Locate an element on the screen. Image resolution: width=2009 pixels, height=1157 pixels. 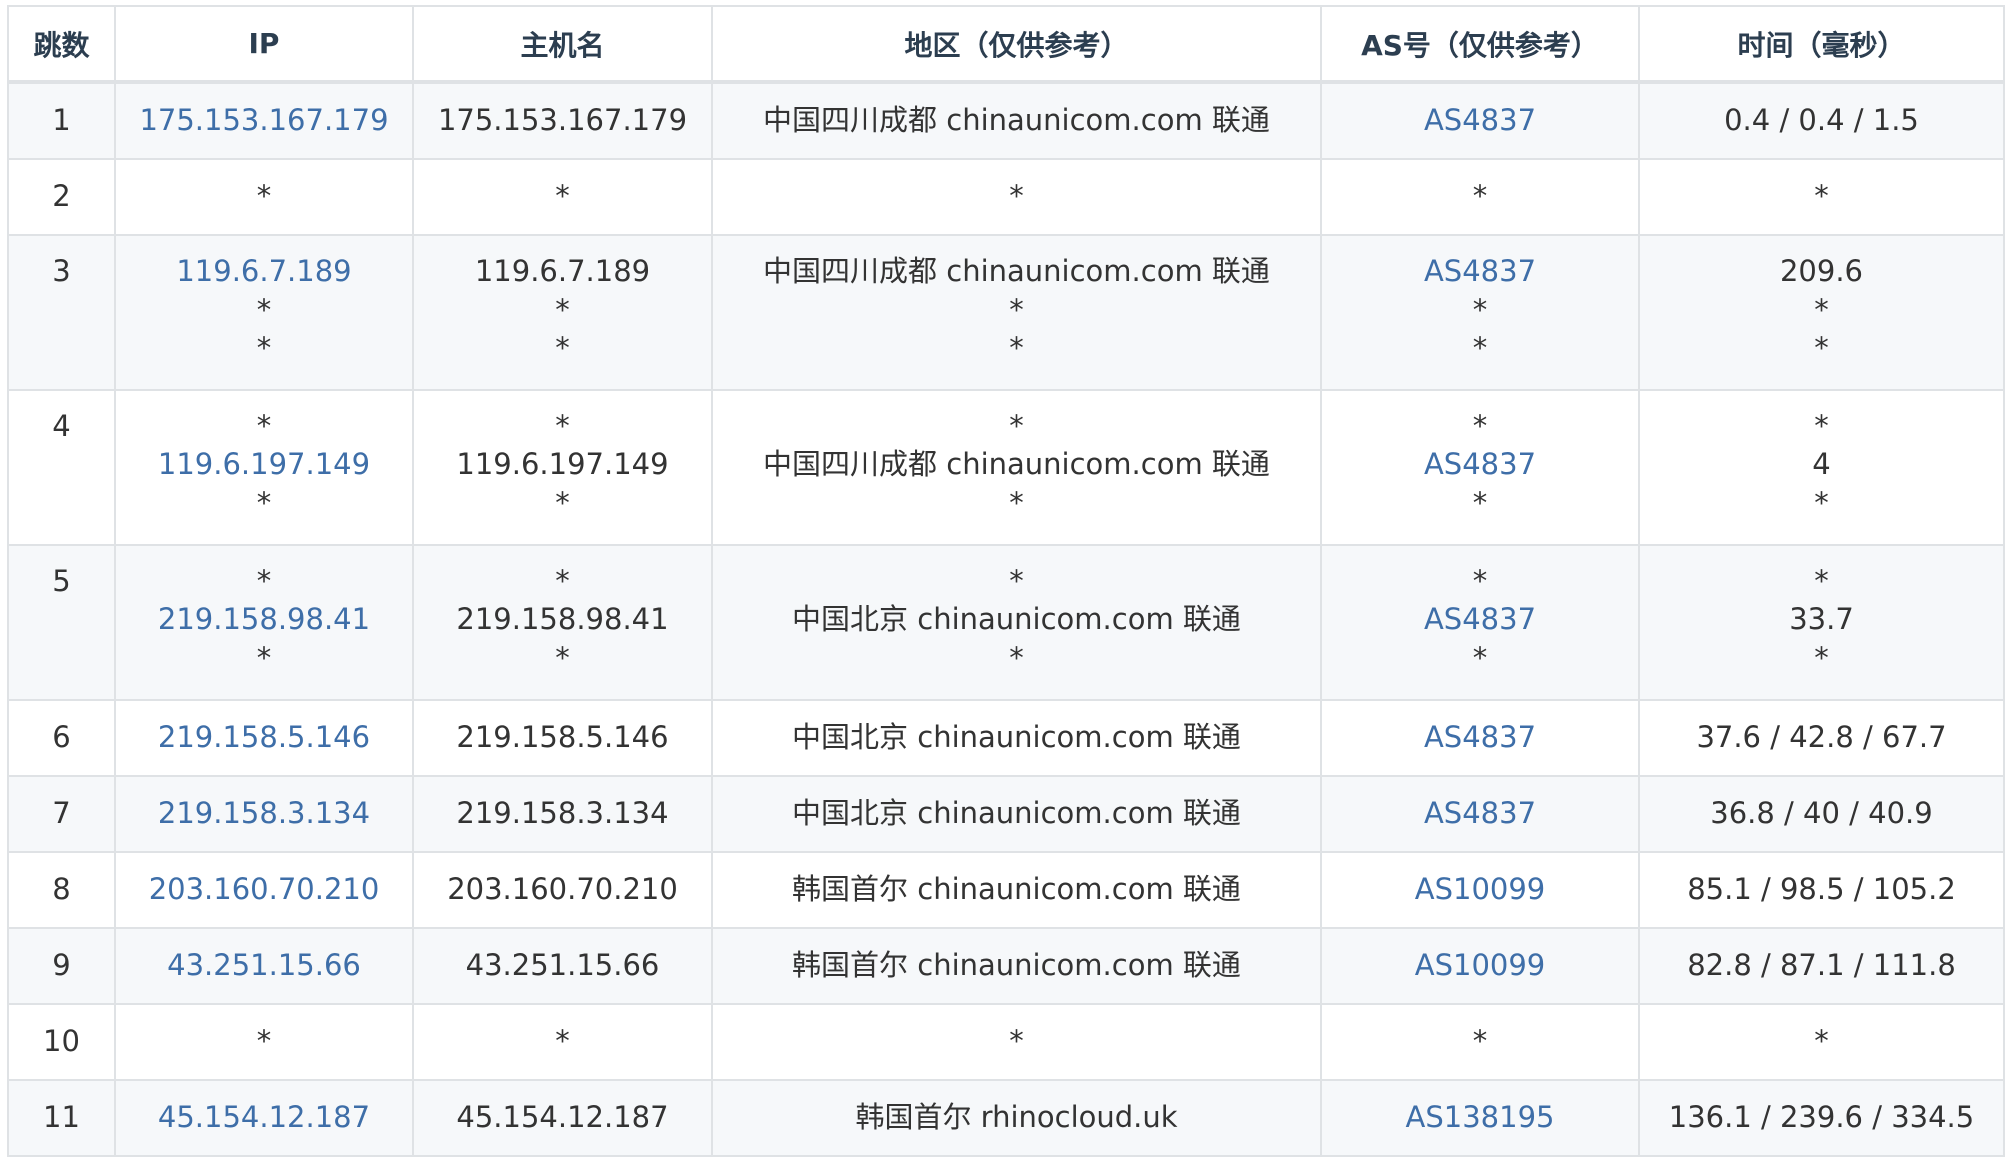
ip-link: 175.153.167.179 is located at coordinates (264, 120).